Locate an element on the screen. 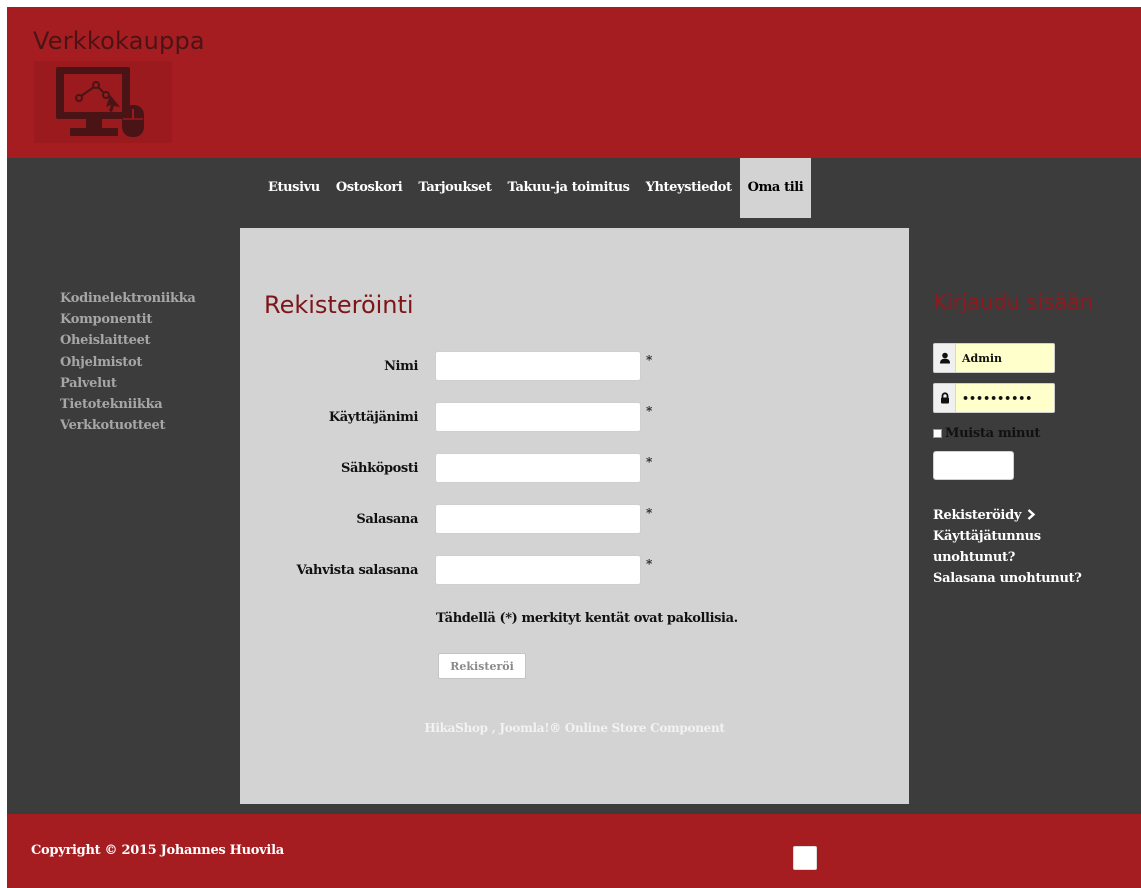 The height and width of the screenshot is (888, 1141). remember-me: Muista minut is located at coordinates (986, 433).